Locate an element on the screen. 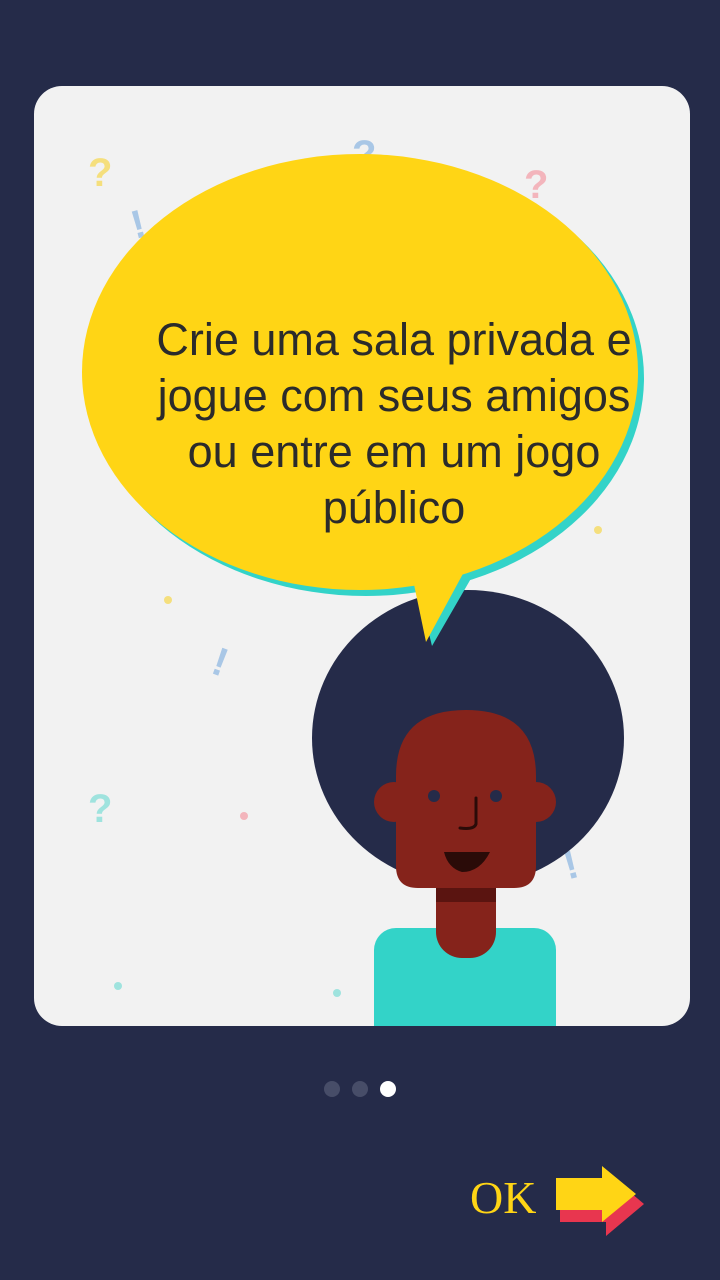 The width and height of the screenshot is (720, 1280). character is located at coordinates (468, 808).